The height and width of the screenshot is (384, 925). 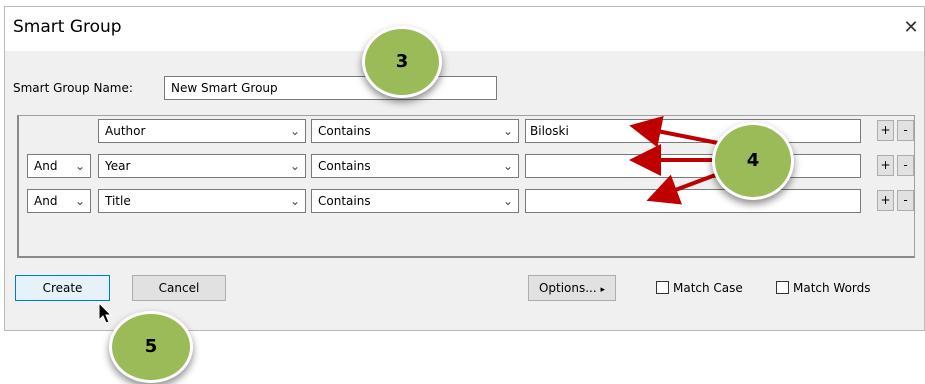 I want to click on callout-badge-3: 3, so click(x=402, y=62).